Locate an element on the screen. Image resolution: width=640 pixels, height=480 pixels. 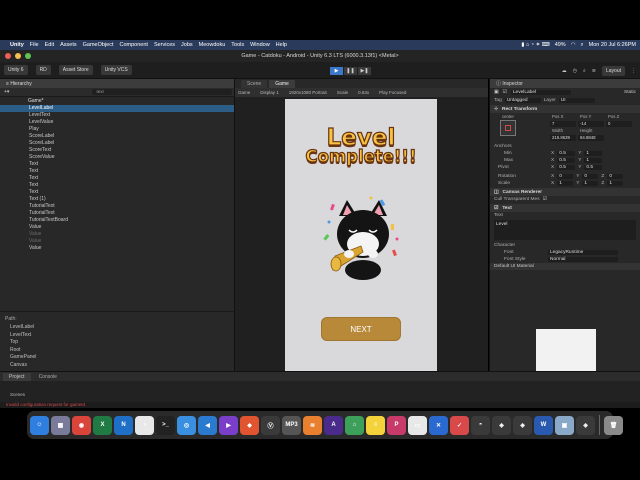
pencil-icon: P is located at coordinates (396, 425).